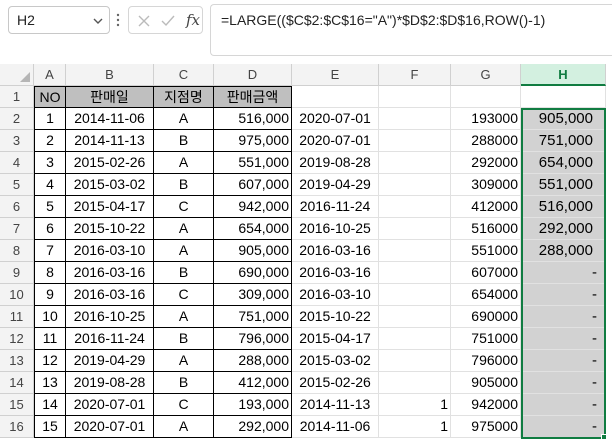 This screenshot has height=445, width=612. Describe the element at coordinates (17, 405) in the screenshot. I see `row-header-15: 15` at that location.